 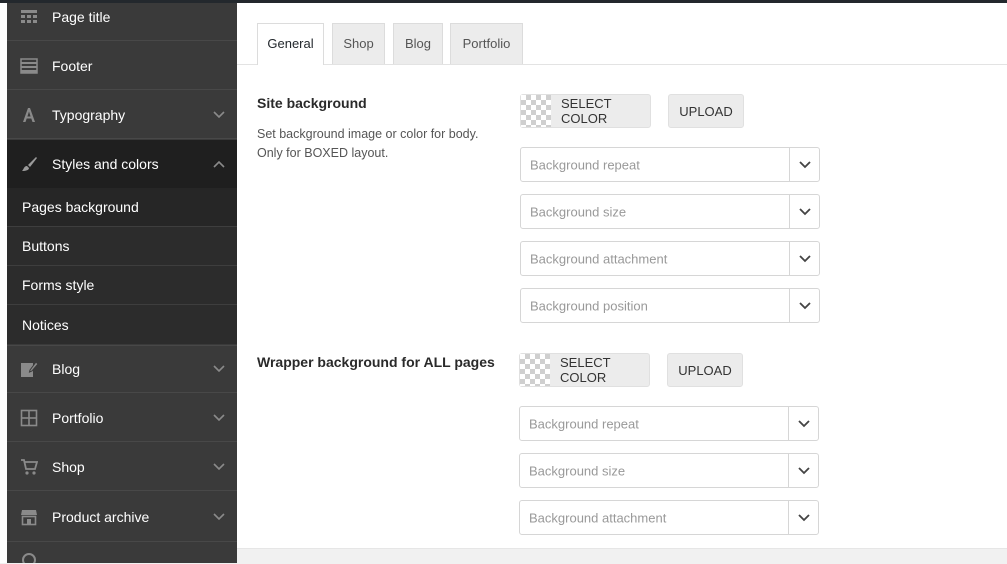 What do you see at coordinates (29, 16) in the screenshot?
I see `table-icon` at bounding box center [29, 16].